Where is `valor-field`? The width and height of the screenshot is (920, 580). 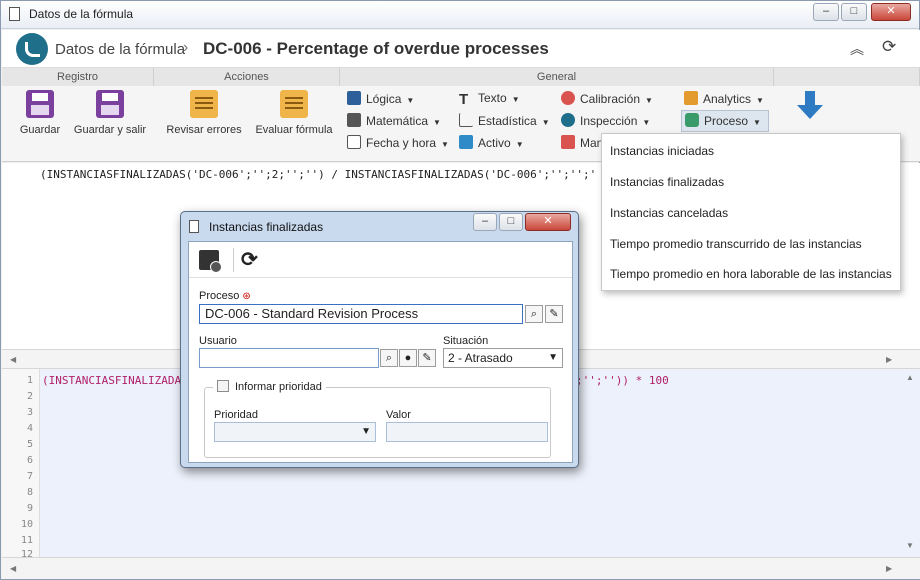
valor-field is located at coordinates (467, 432).